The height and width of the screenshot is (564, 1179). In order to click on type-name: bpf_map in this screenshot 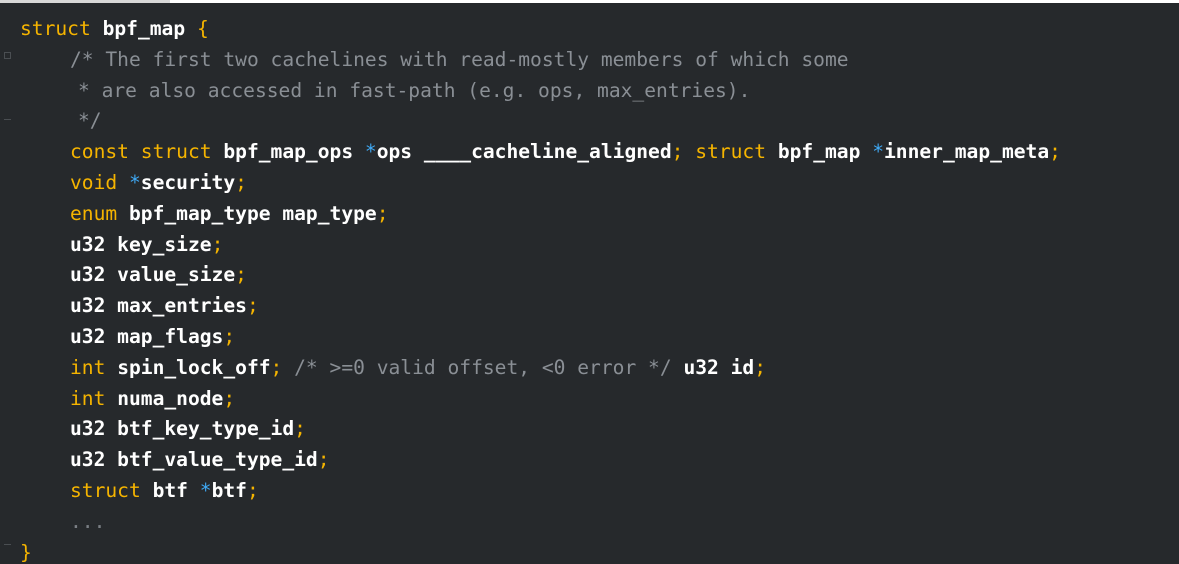, I will do `click(819, 152)`.